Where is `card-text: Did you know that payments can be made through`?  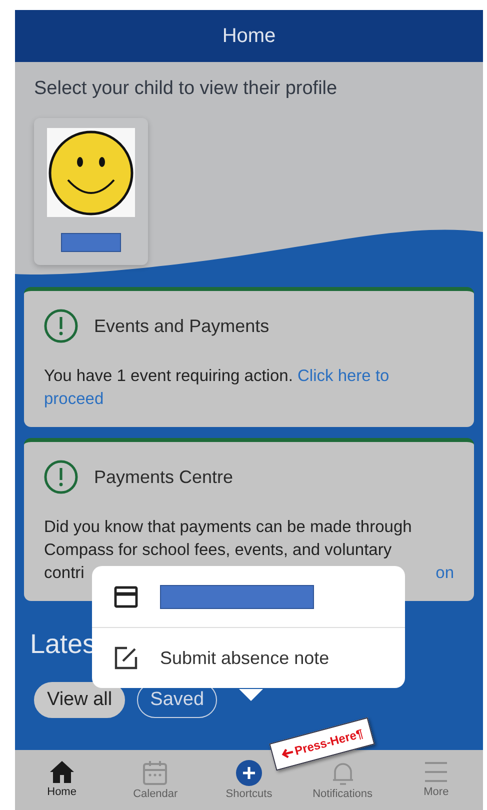
card-text: Did you know that payments can be made through is located at coordinates (228, 527).